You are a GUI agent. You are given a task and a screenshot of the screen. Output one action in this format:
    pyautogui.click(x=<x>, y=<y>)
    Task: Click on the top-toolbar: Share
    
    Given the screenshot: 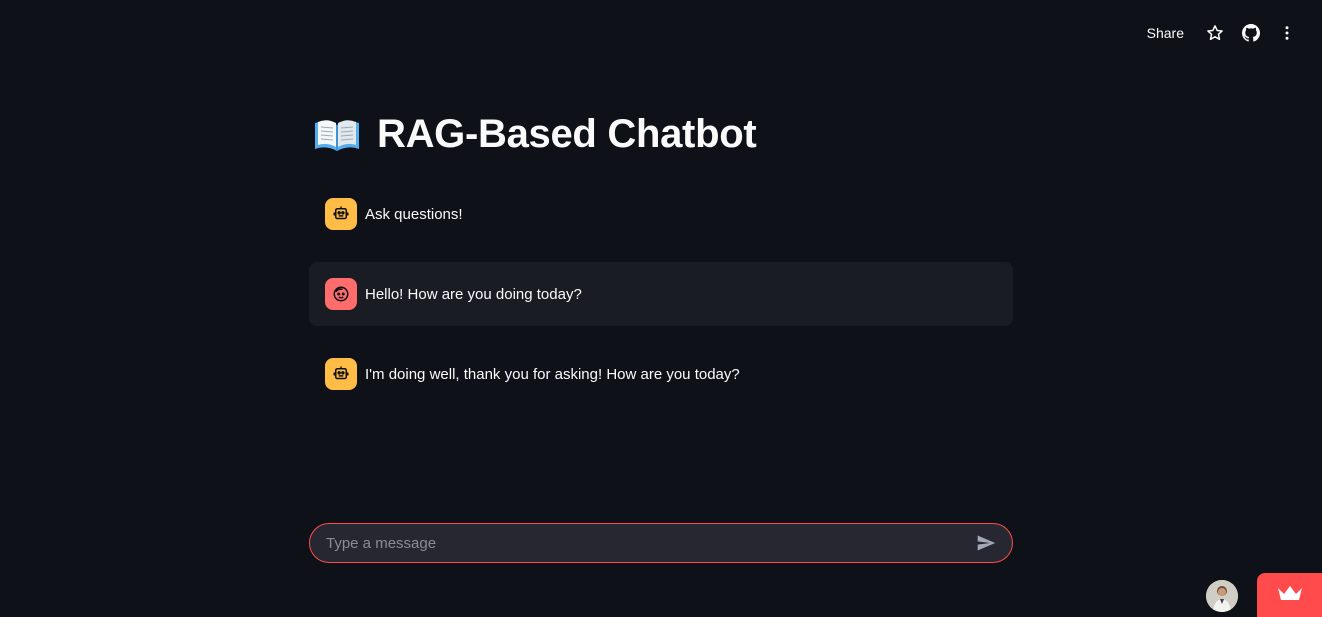 What is the action you would take?
    pyautogui.click(x=1219, y=33)
    